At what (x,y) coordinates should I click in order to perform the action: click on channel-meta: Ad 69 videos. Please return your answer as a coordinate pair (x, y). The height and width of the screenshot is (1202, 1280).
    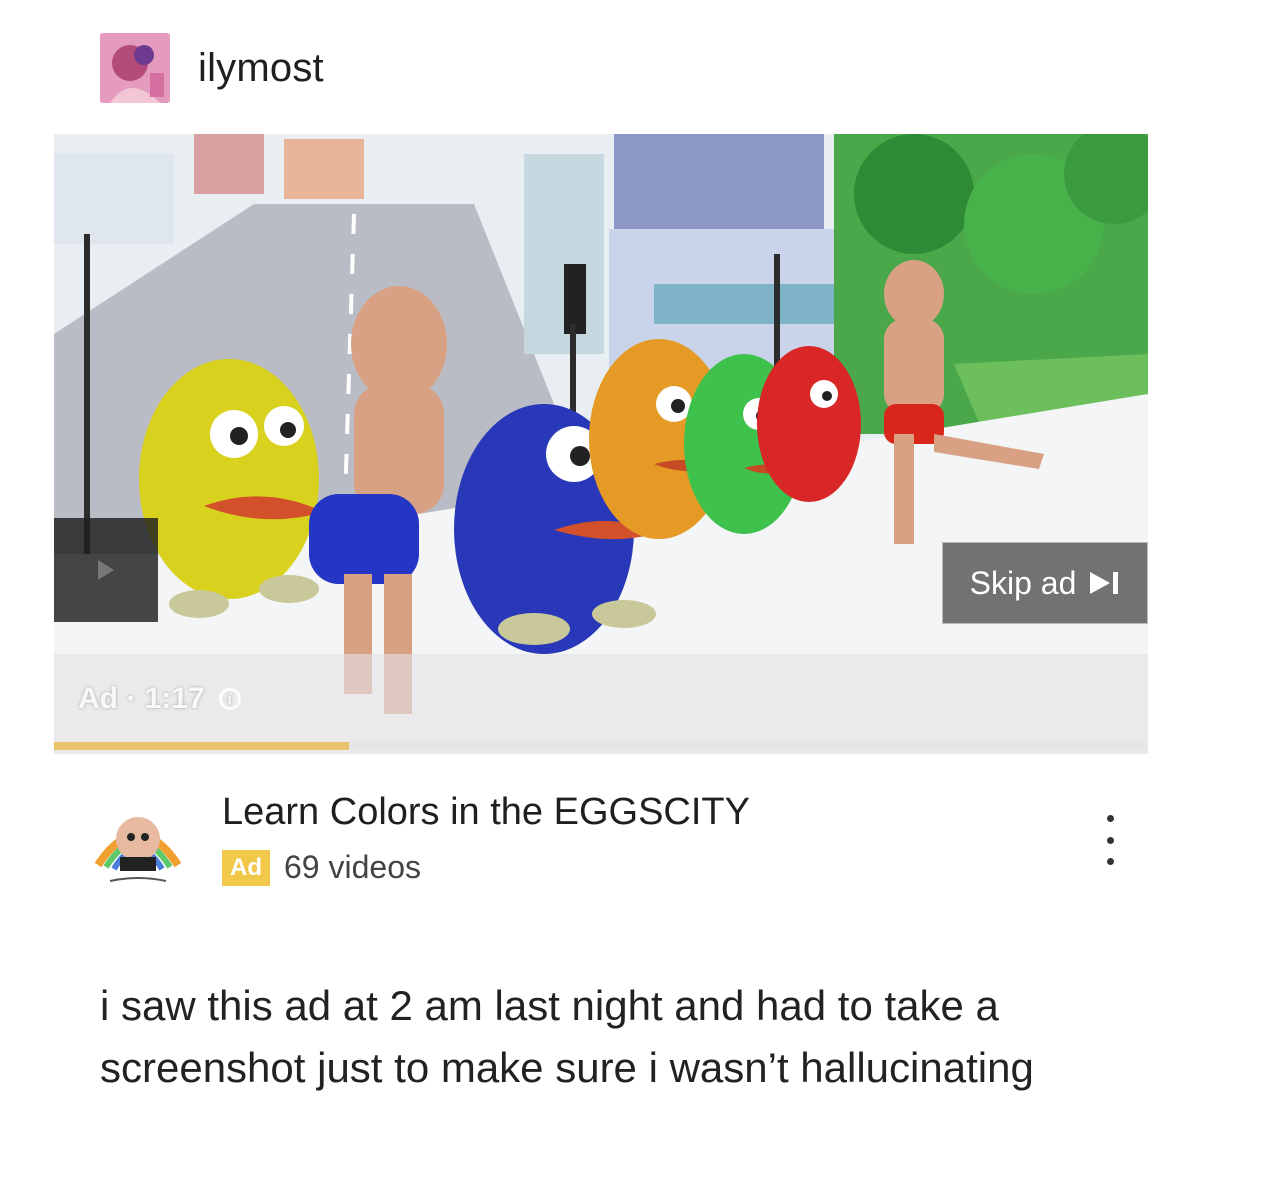
    Looking at the image, I should click on (321, 867).